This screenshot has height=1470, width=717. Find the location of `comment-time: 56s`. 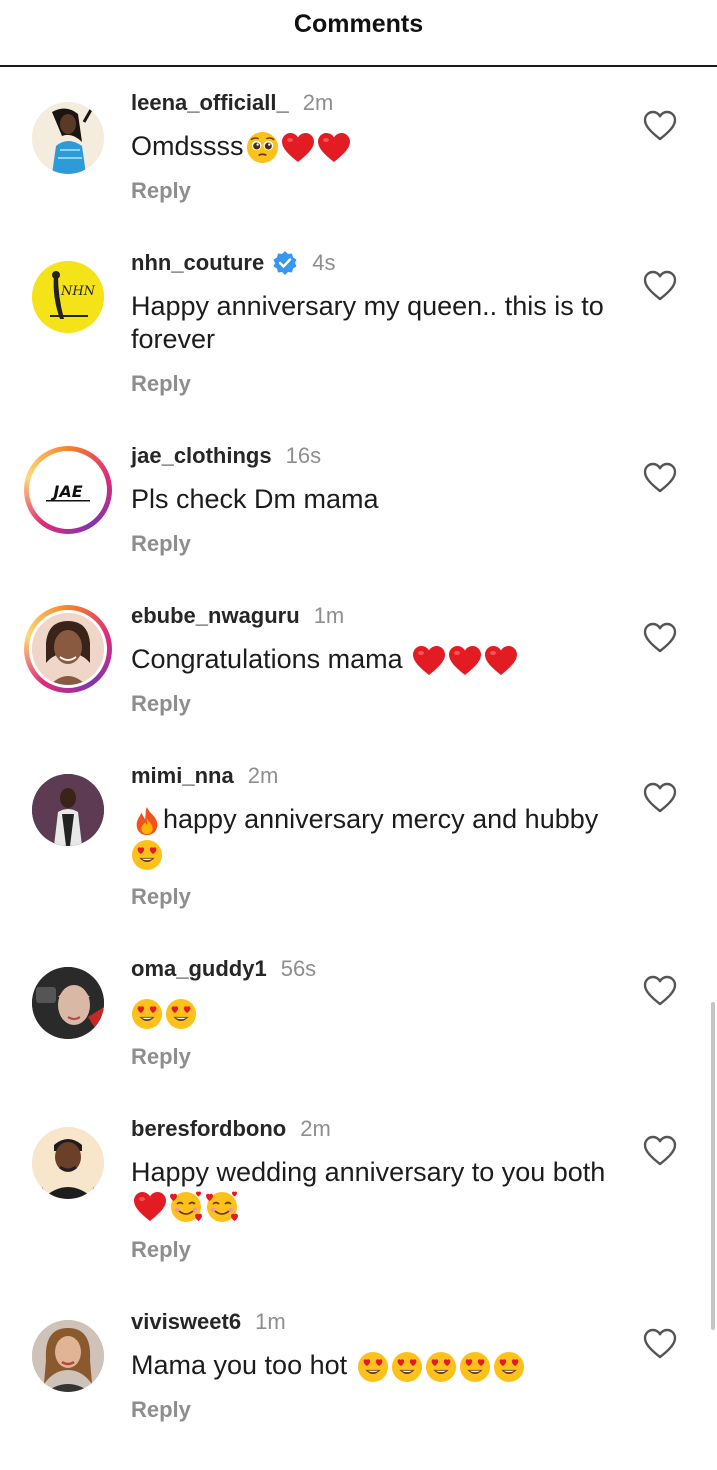

comment-time: 56s is located at coordinates (298, 968).